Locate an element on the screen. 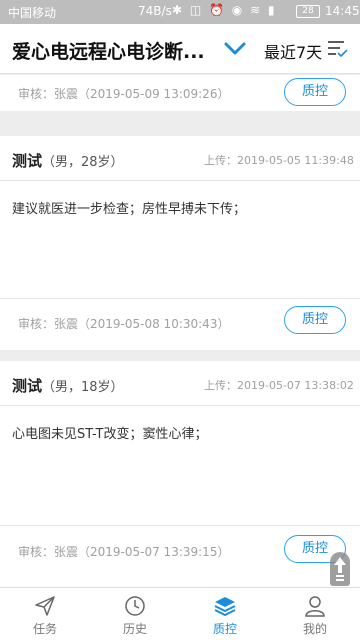 The image size is (360, 640). clock-time: 14:45 is located at coordinates (342, 11).